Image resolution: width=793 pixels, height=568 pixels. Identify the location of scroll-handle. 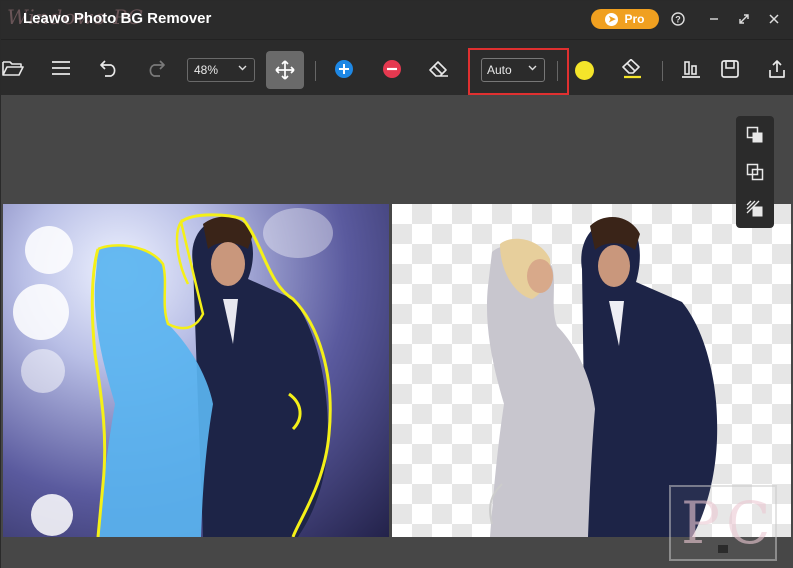
(723, 549).